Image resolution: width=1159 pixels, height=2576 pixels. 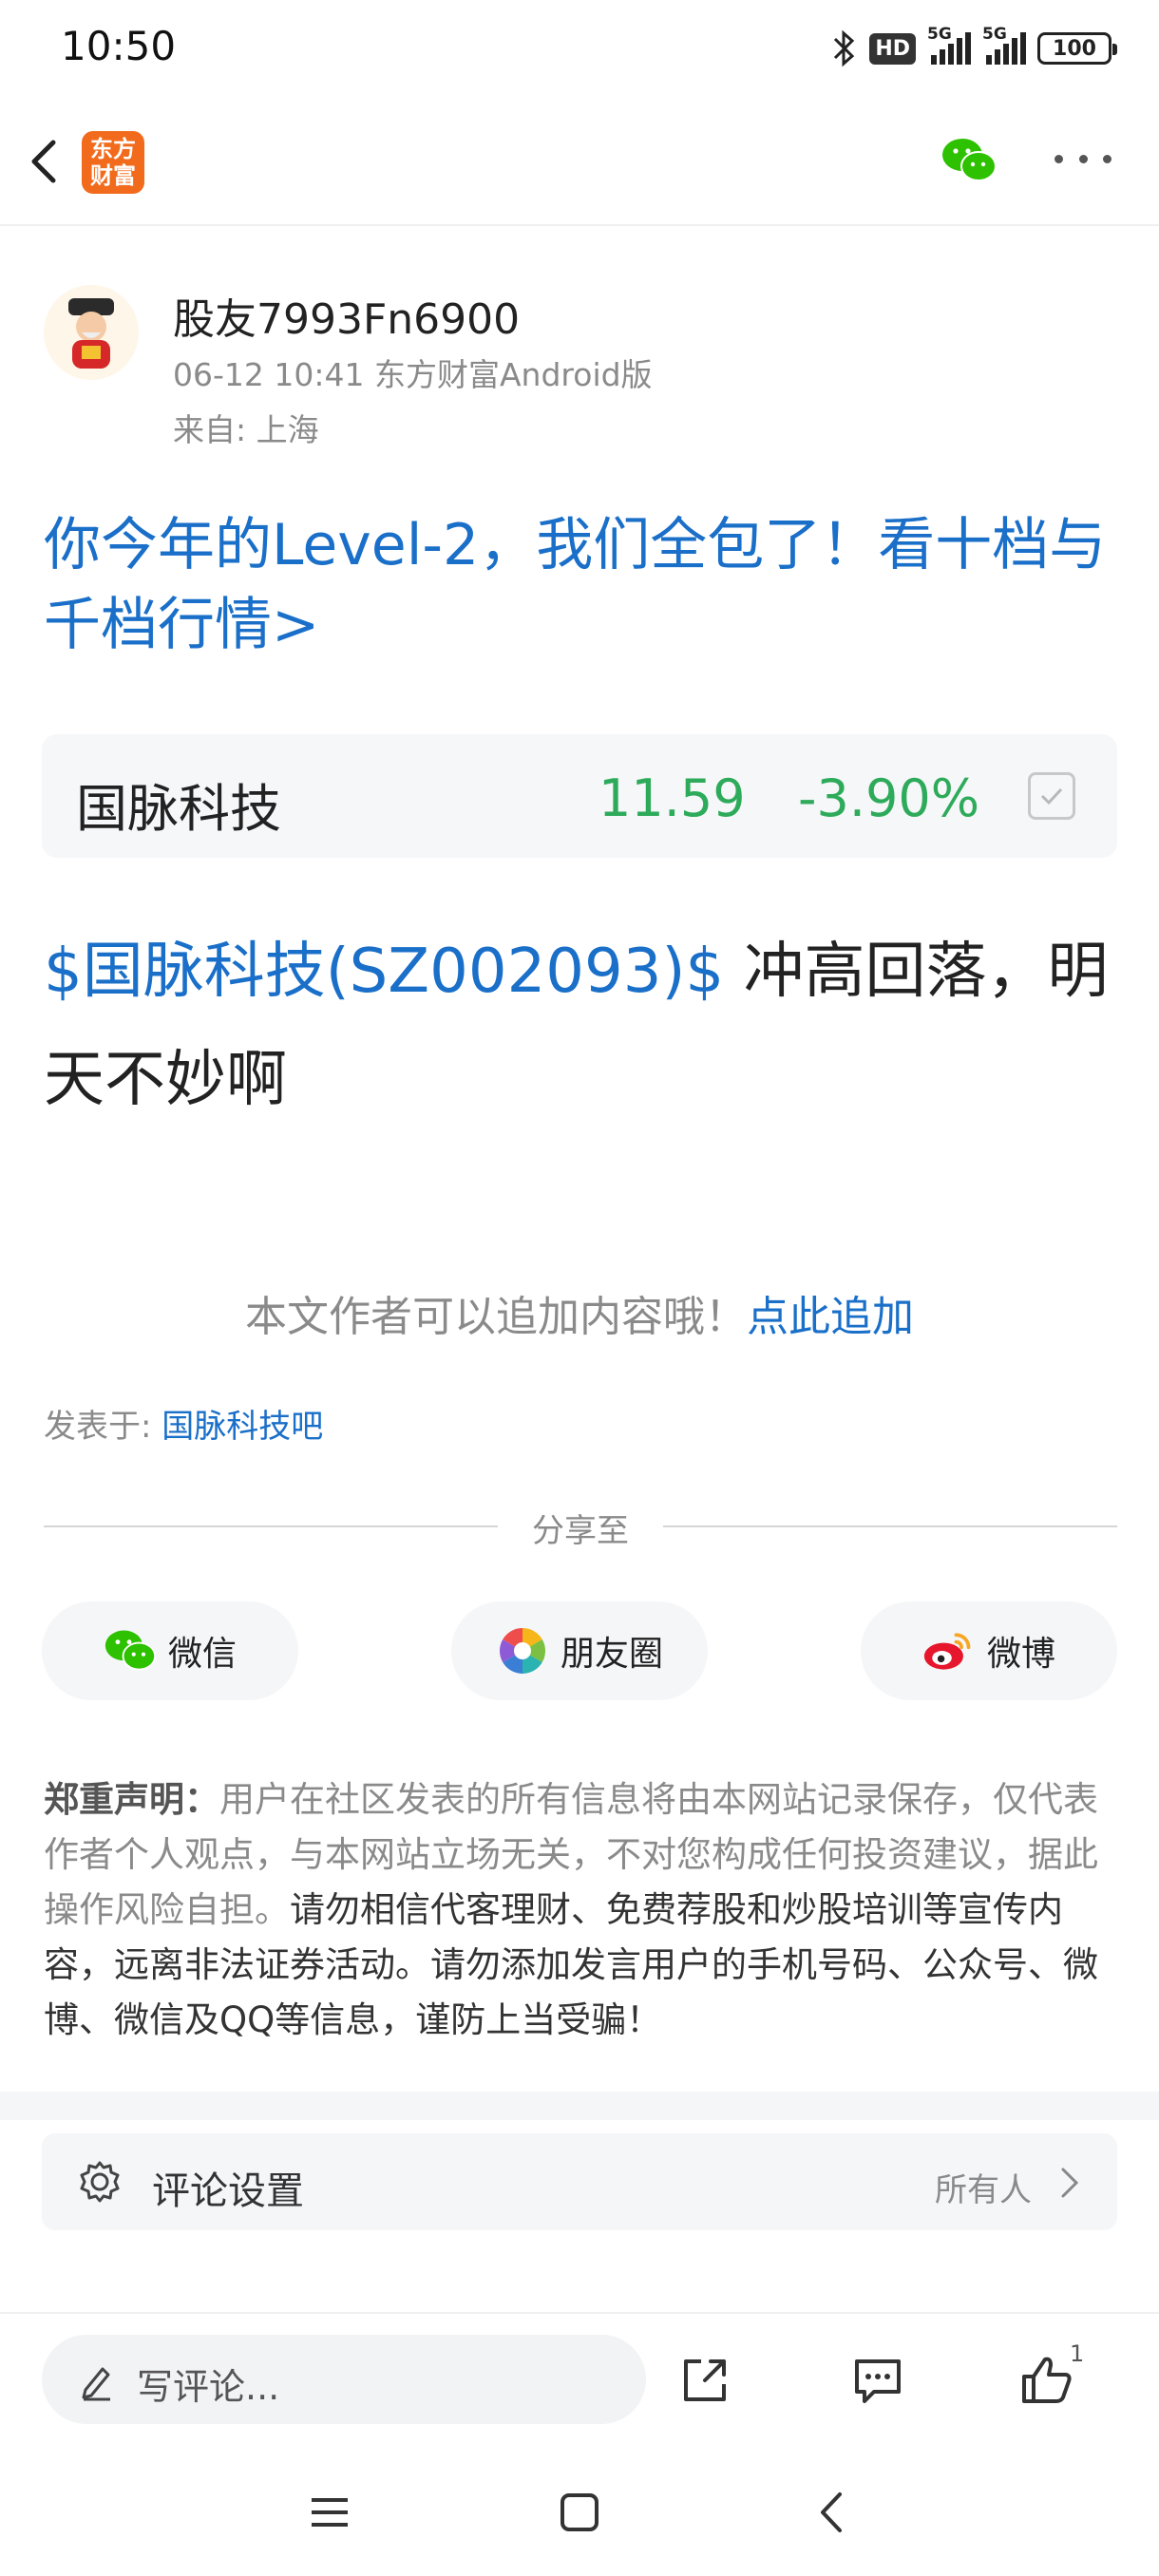 What do you see at coordinates (1020, 1654) in the screenshot?
I see `share-weibo-label: 微博` at bounding box center [1020, 1654].